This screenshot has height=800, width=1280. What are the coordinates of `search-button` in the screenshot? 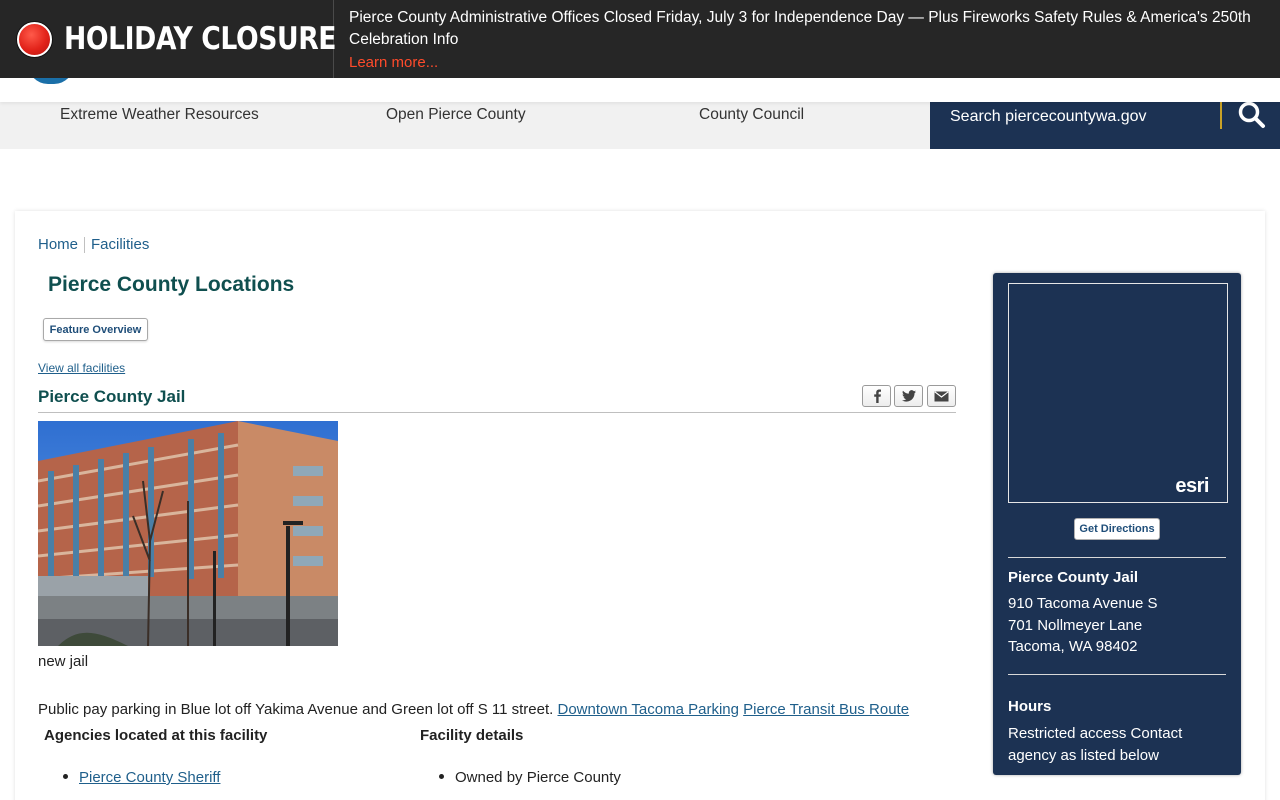 It's located at (1252, 116).